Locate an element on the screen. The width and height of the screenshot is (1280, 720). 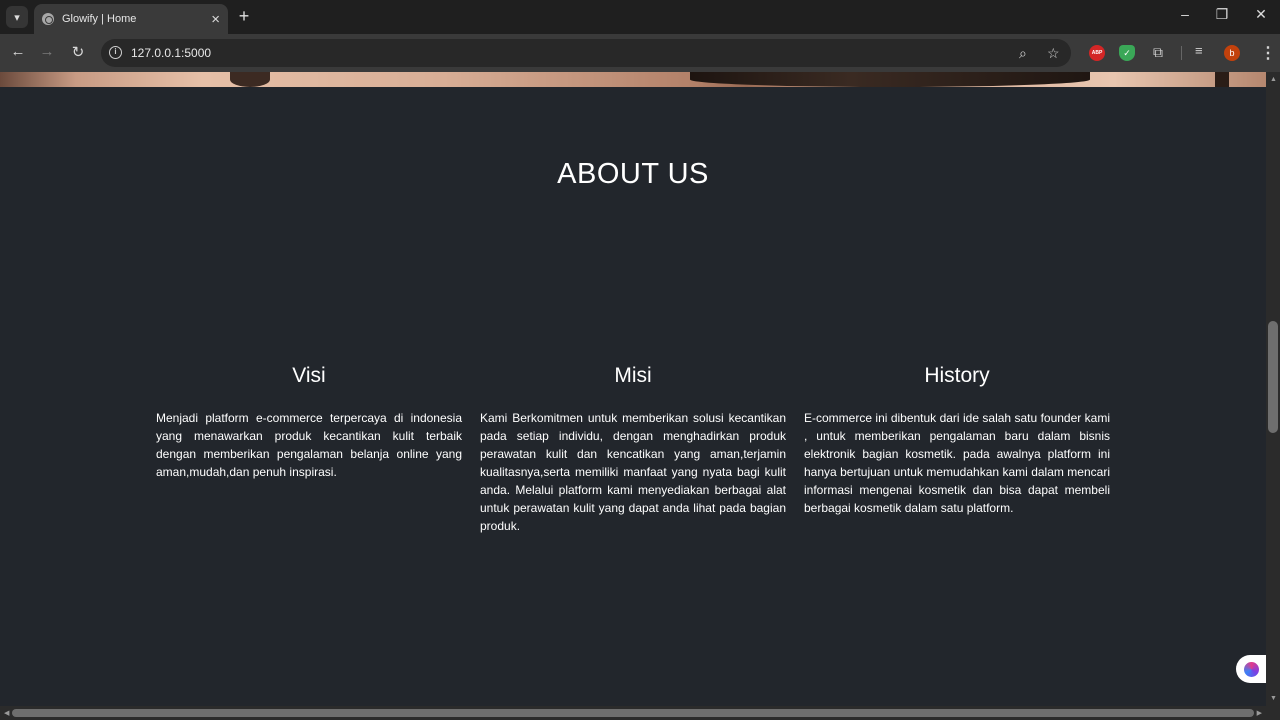
browser-toolbar: ← → ↻ i 127.0.0.1:5000 ⌕ ☆ ABP ✓ ⧉ ≡ b ⋮ is located at coordinates (640, 53).